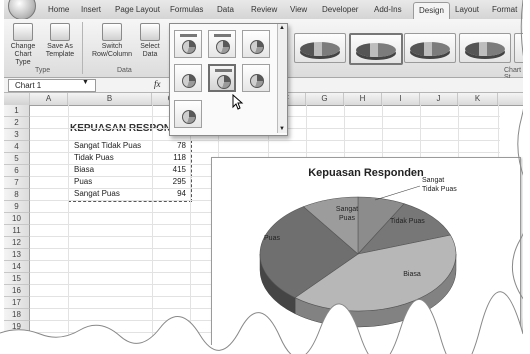 Image resolution: width=530 pixels, height=354 pixels. I want to click on row-header: 6, so click(17, 171).